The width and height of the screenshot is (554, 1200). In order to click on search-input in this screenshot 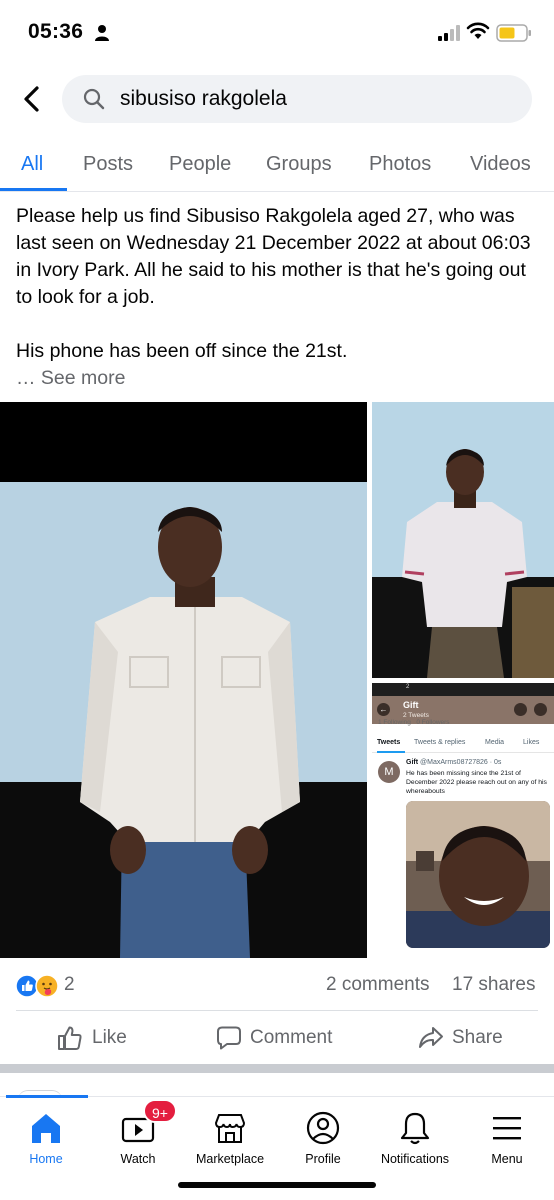, I will do `click(320, 99)`.